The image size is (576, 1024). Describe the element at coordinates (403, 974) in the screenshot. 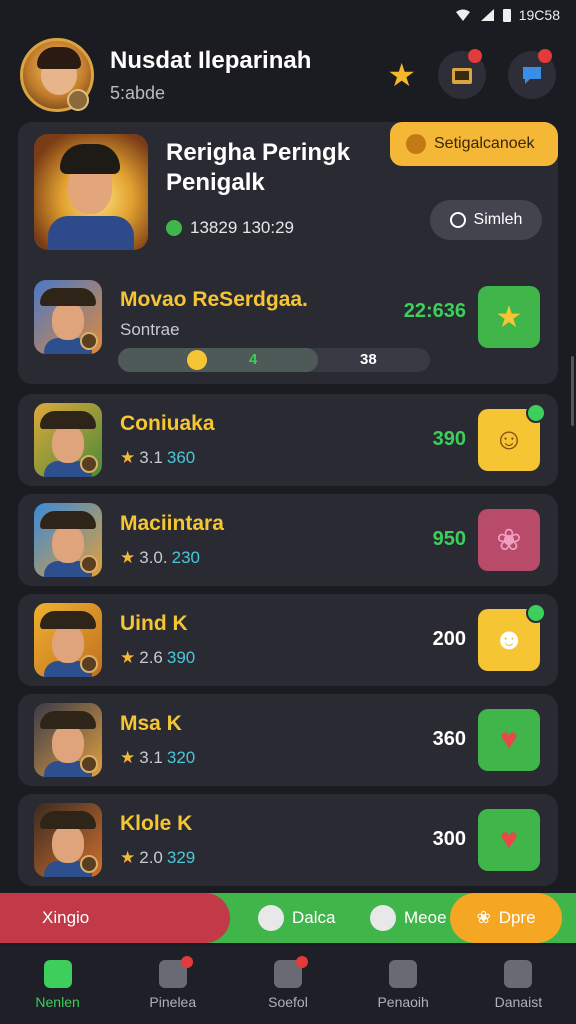

I see `person-icon` at that location.